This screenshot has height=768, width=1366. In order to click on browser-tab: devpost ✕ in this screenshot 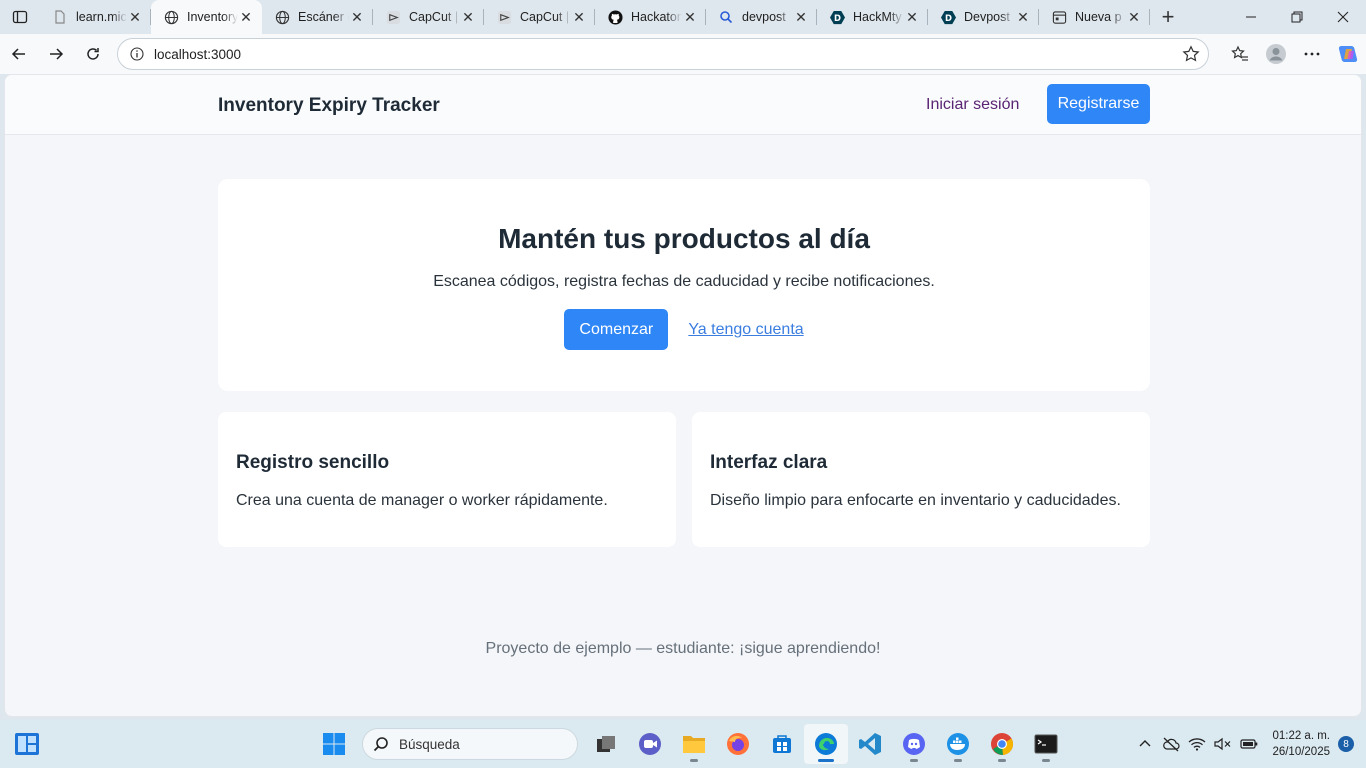, I will do `click(761, 17)`.